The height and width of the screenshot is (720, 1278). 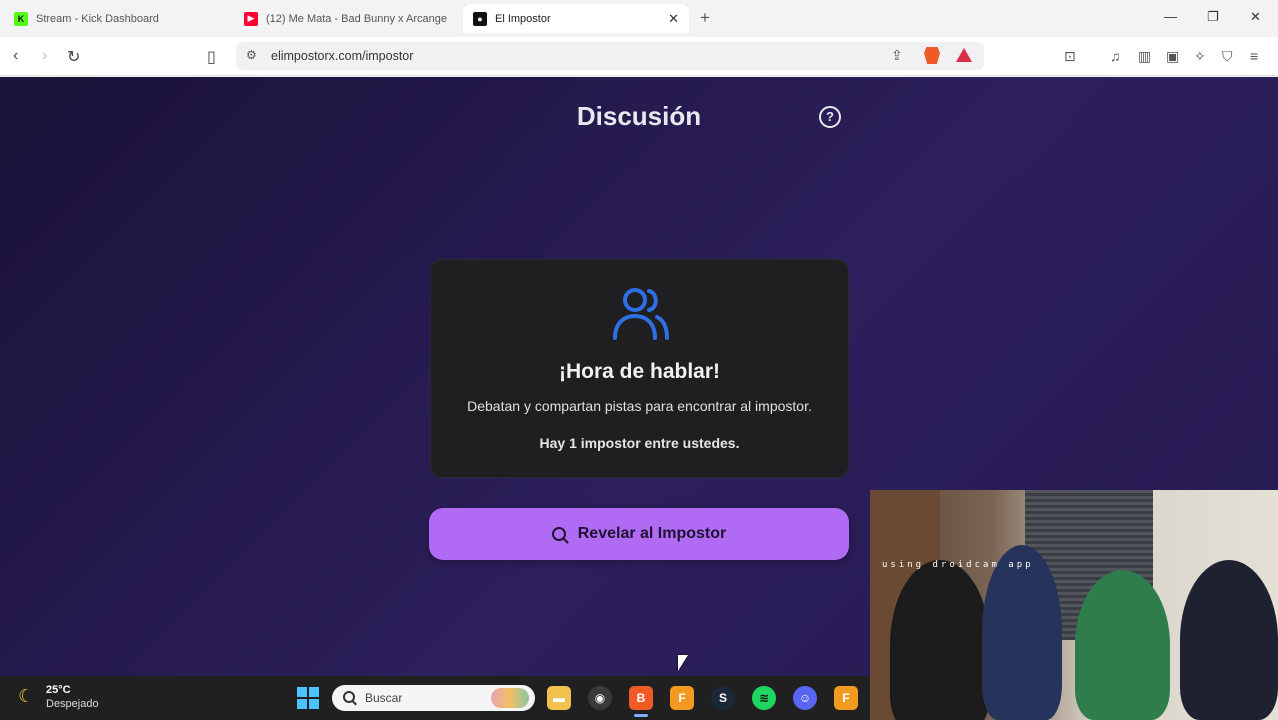 I want to click on back-icon: ‹, so click(x=15, y=56).